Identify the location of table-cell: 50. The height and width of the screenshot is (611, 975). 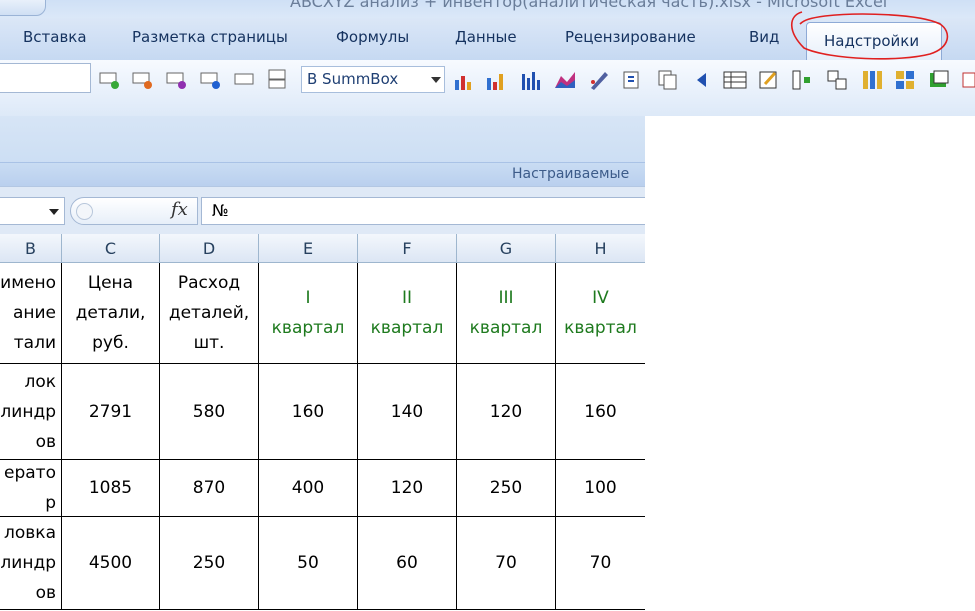
(308, 563).